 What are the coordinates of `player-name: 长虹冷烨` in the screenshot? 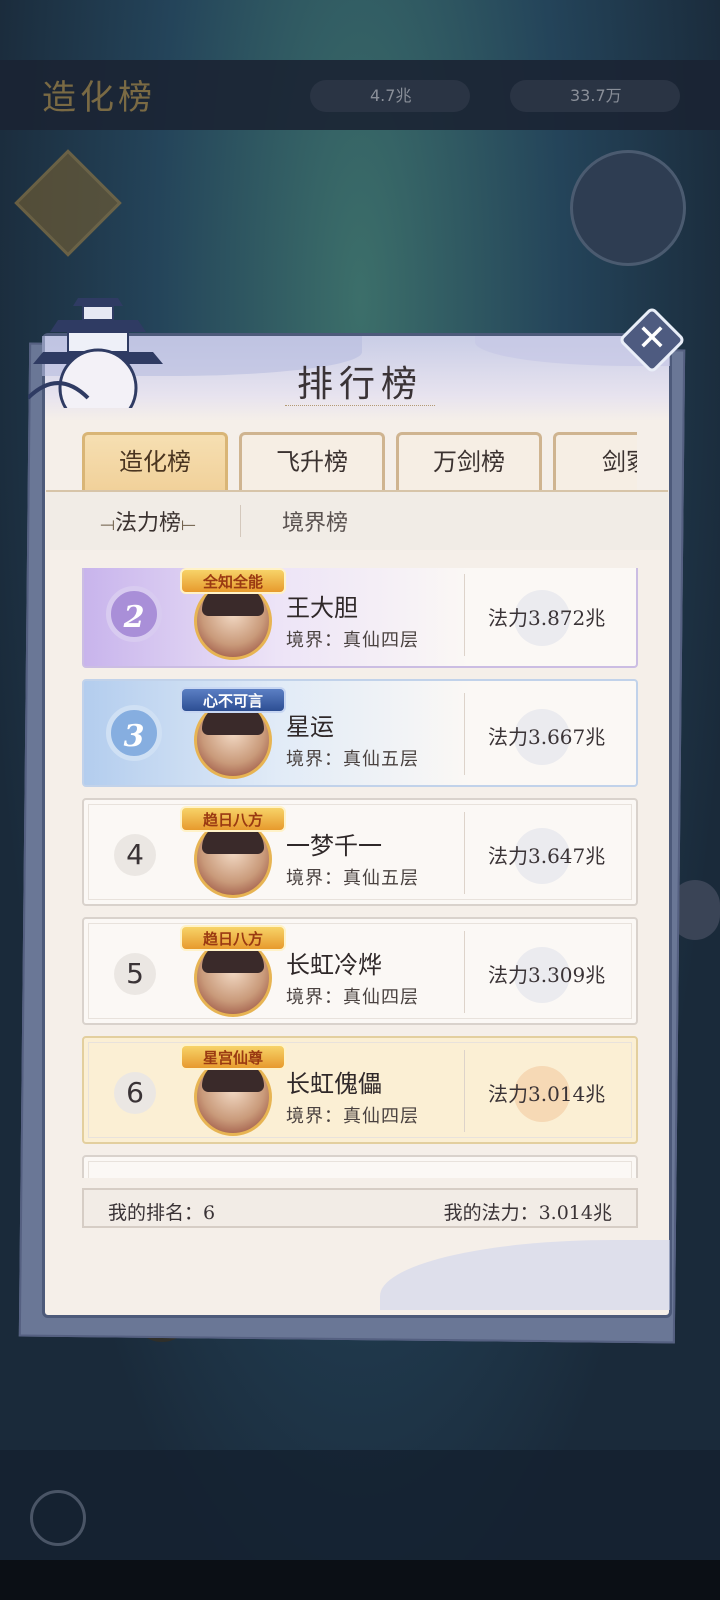 It's located at (334, 965).